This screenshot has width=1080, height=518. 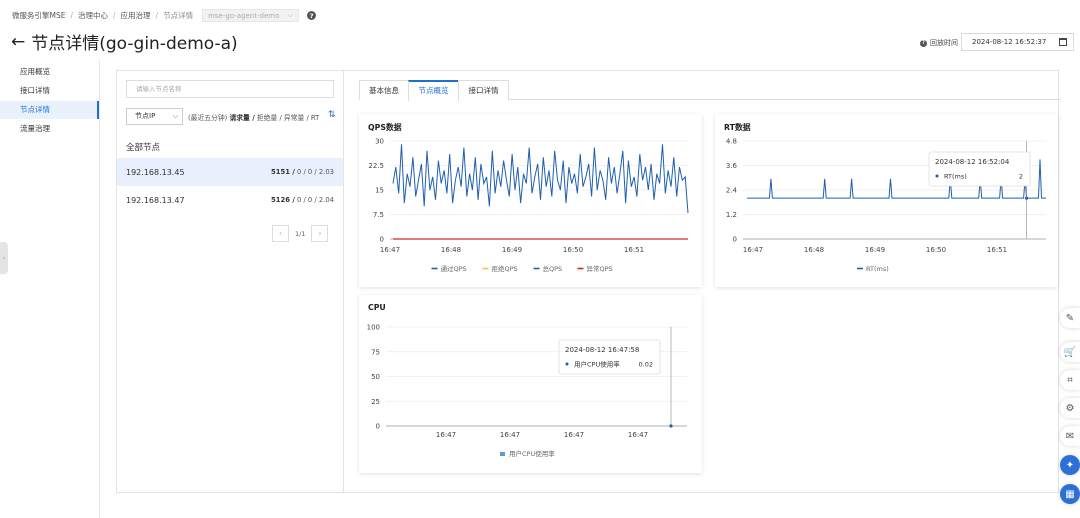 What do you see at coordinates (671, 426) in the screenshot?
I see `hover-point` at bounding box center [671, 426].